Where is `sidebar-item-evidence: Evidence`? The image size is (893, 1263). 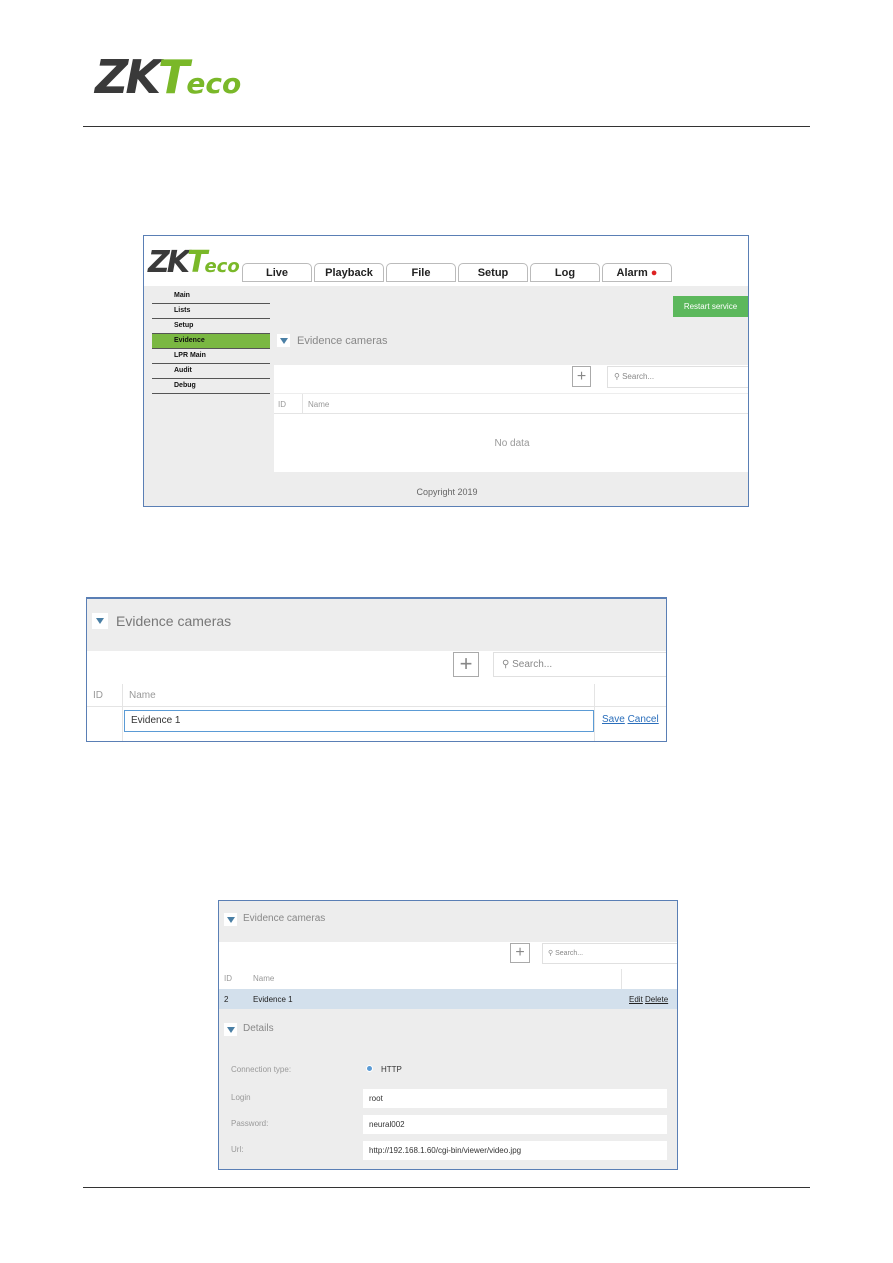 sidebar-item-evidence: Evidence is located at coordinates (211, 341).